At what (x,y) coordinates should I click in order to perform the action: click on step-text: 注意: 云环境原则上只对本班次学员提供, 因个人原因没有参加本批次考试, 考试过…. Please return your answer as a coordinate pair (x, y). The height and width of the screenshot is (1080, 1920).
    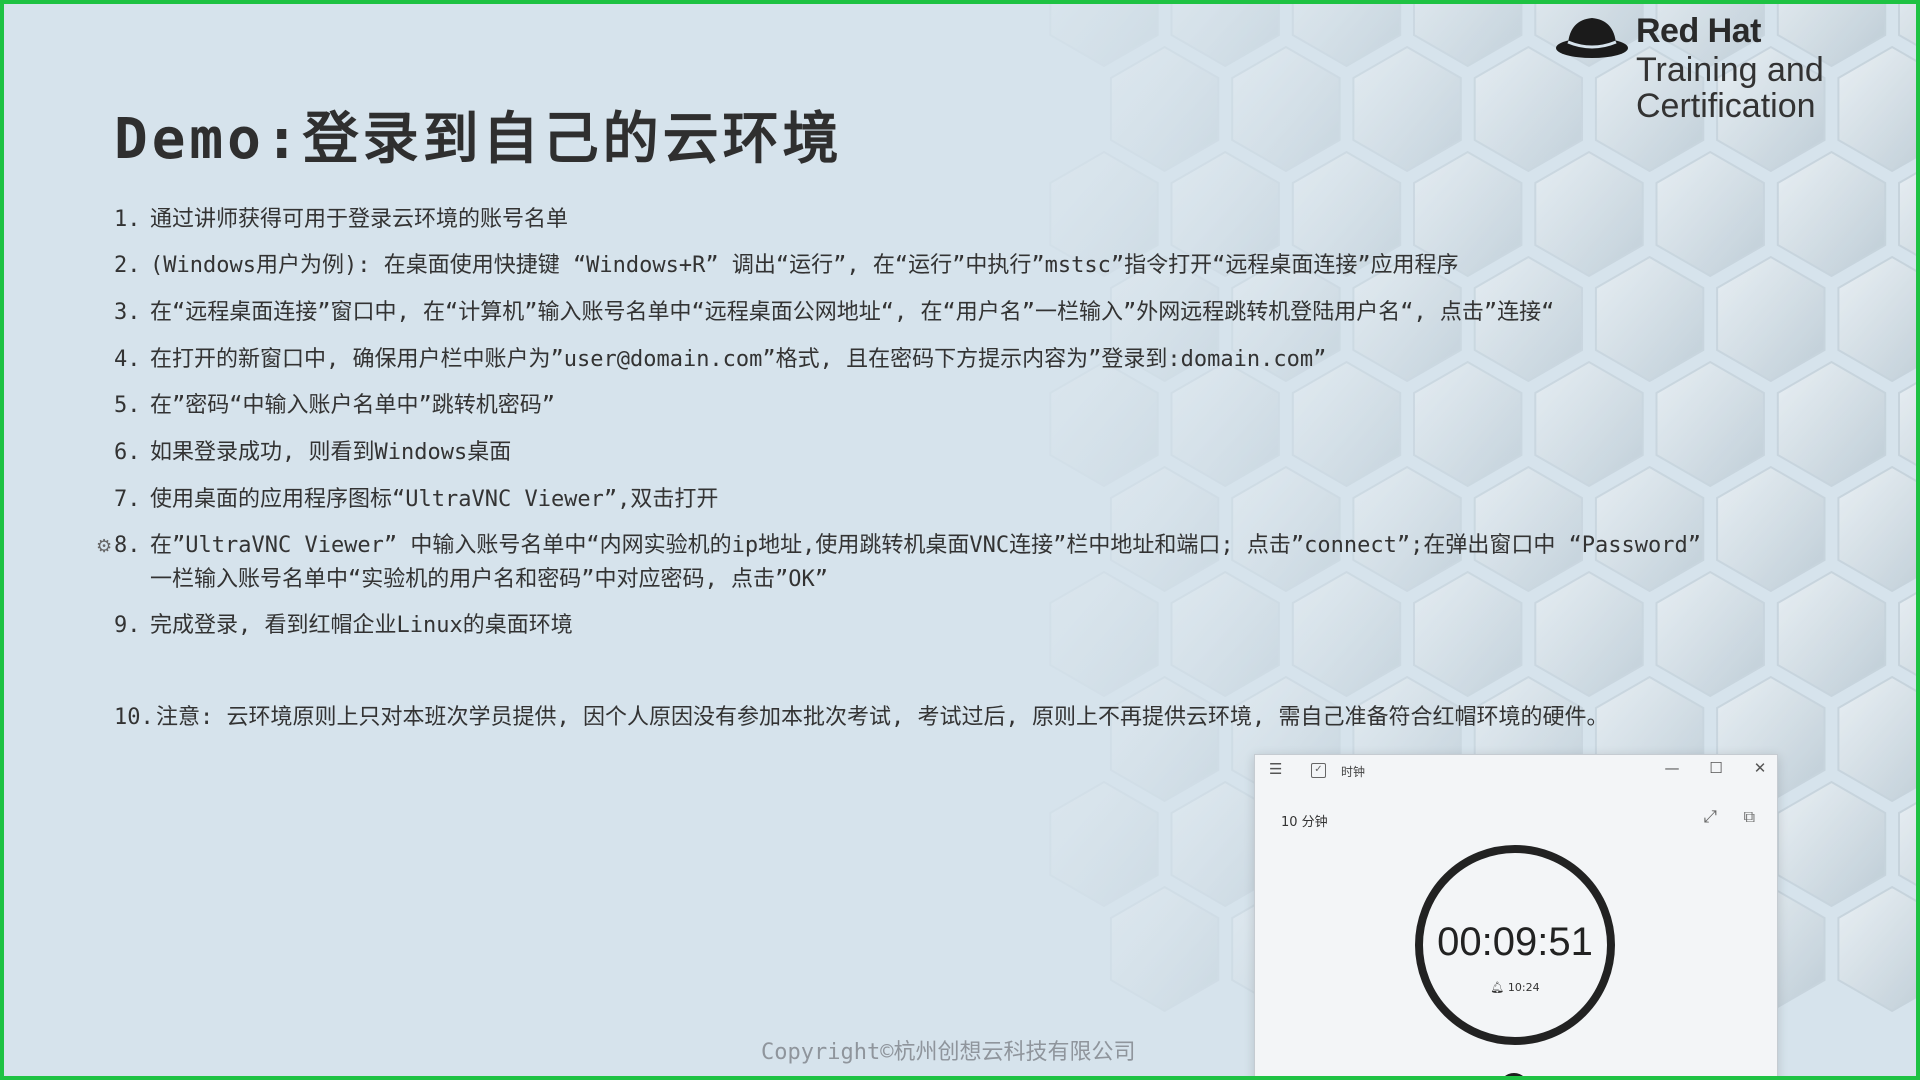
    Looking at the image, I should click on (882, 717).